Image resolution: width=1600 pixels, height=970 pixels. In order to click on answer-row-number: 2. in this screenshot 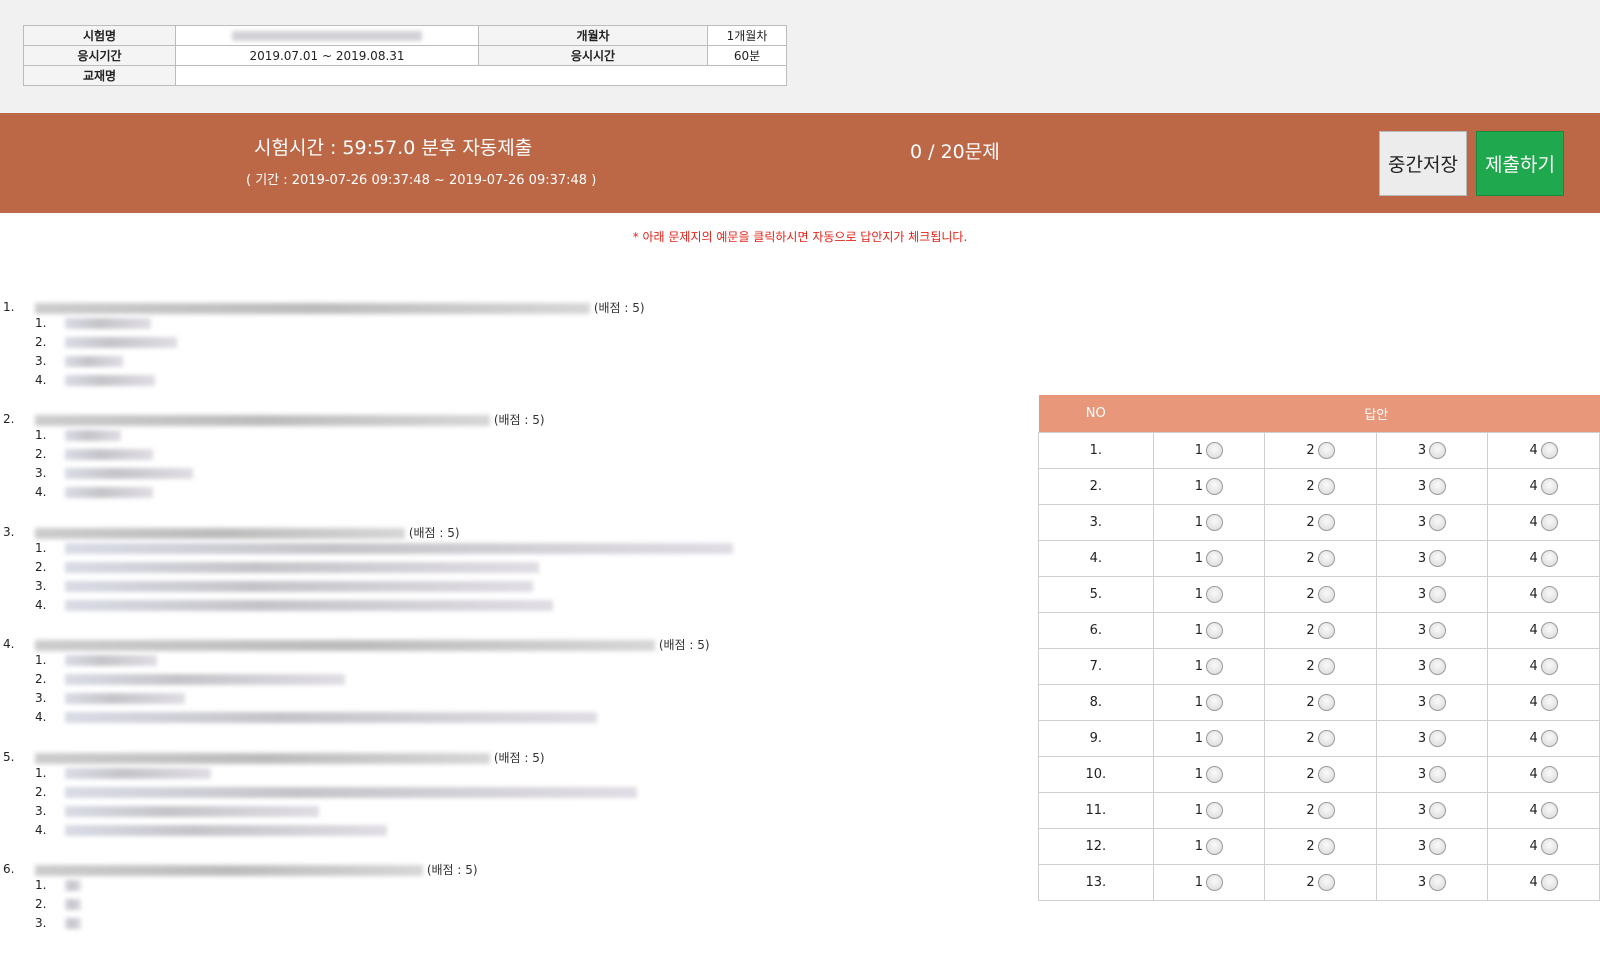, I will do `click(1096, 486)`.